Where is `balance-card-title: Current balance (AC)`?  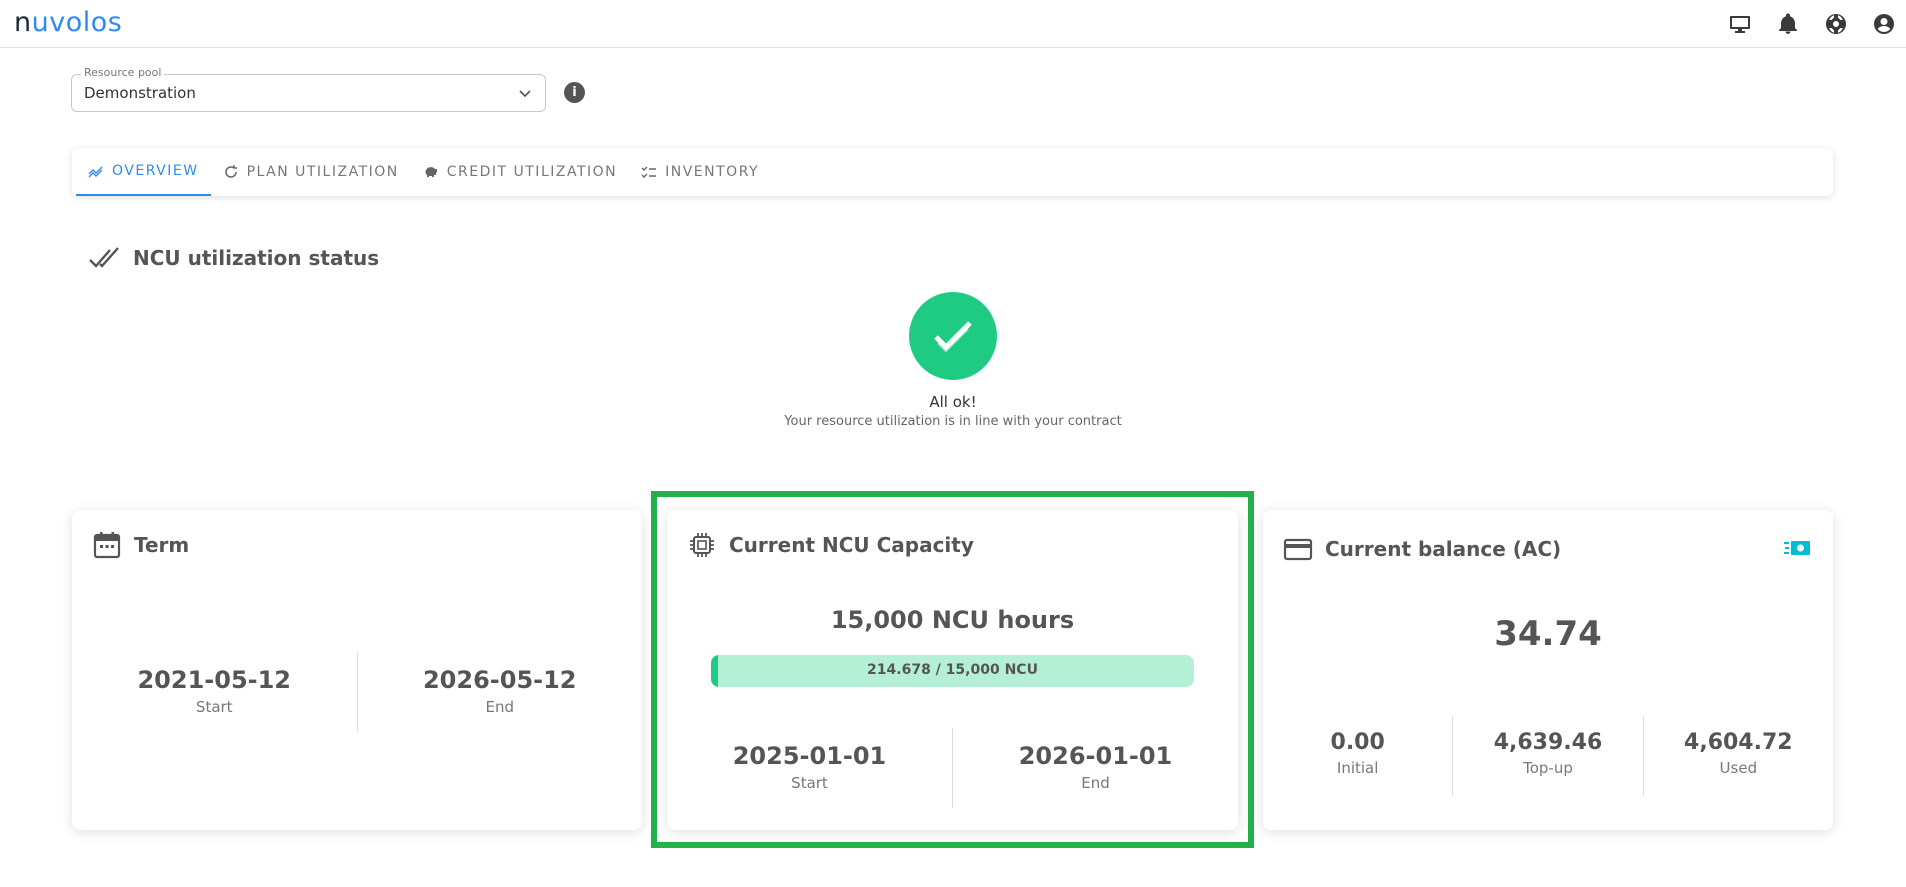
balance-card-title: Current balance (AC) is located at coordinates (1422, 549).